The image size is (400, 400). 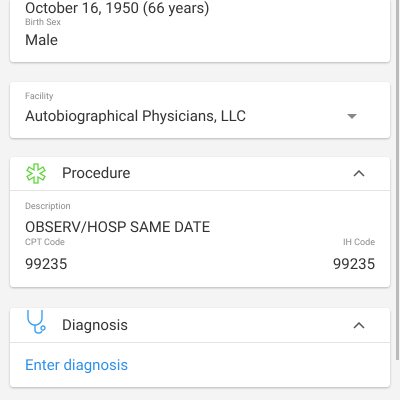 I want to click on birth-sex-value: Male, so click(x=41, y=40).